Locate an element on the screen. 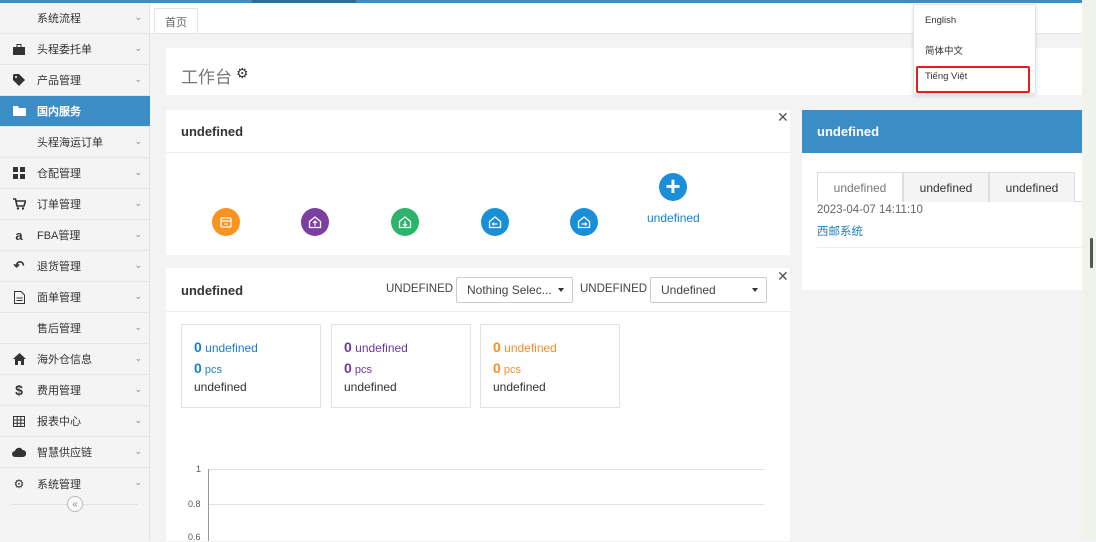 The width and height of the screenshot is (1096, 542). settings-gear-icon: ⚙ is located at coordinates (242, 73).